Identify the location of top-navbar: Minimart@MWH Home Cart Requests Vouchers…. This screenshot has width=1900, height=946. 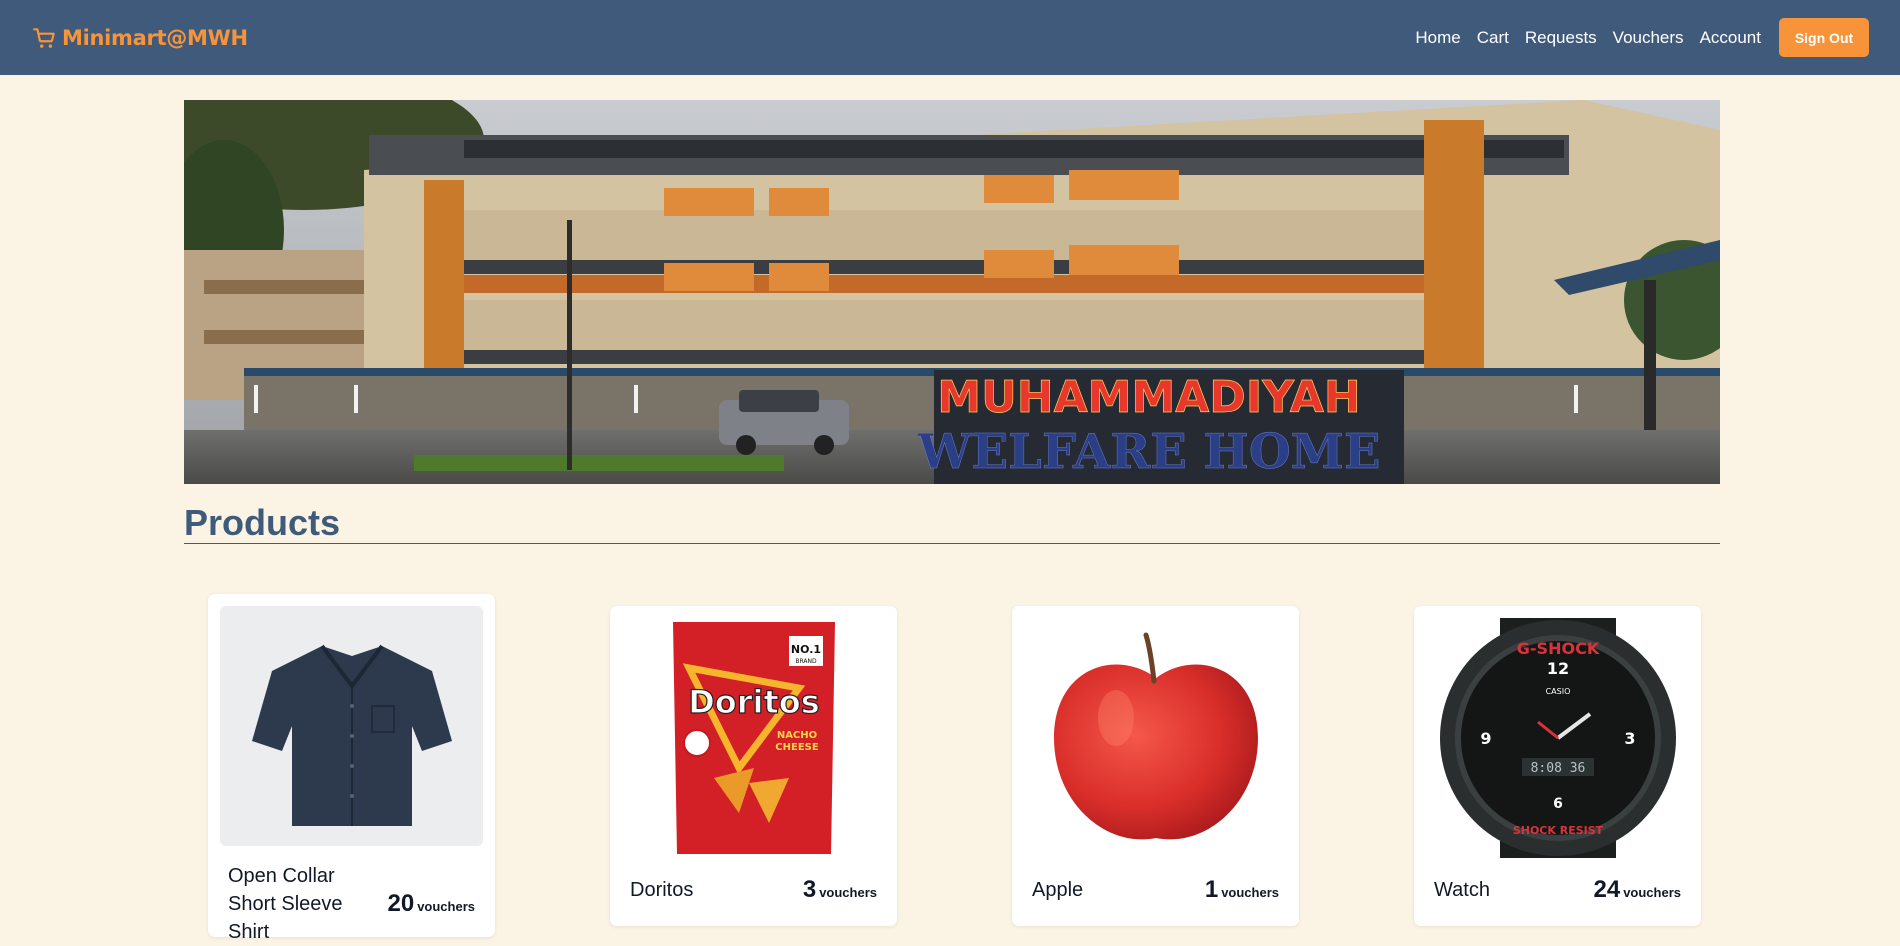
(950, 37).